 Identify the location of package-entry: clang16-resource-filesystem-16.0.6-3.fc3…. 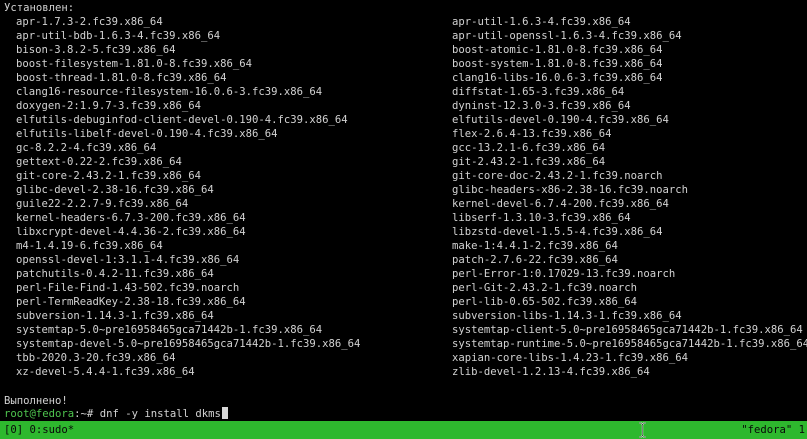
(169, 92).